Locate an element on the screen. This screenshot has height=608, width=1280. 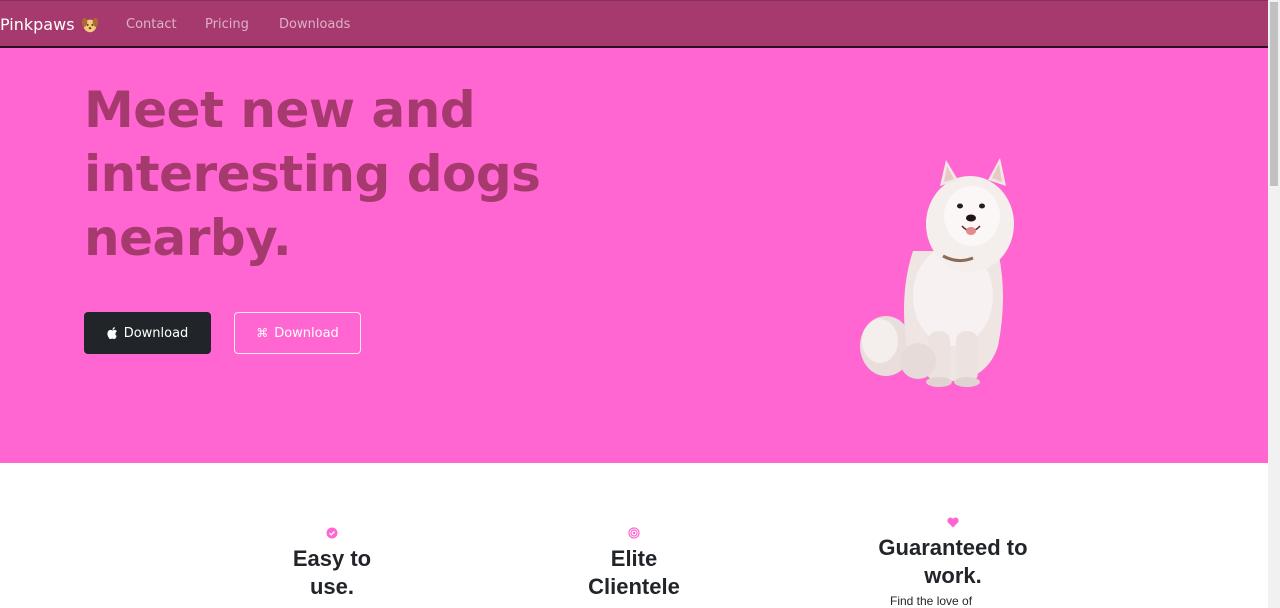
feature-guaranteed: Guaranteed to work. Find the love of is located at coordinates (953, 562).